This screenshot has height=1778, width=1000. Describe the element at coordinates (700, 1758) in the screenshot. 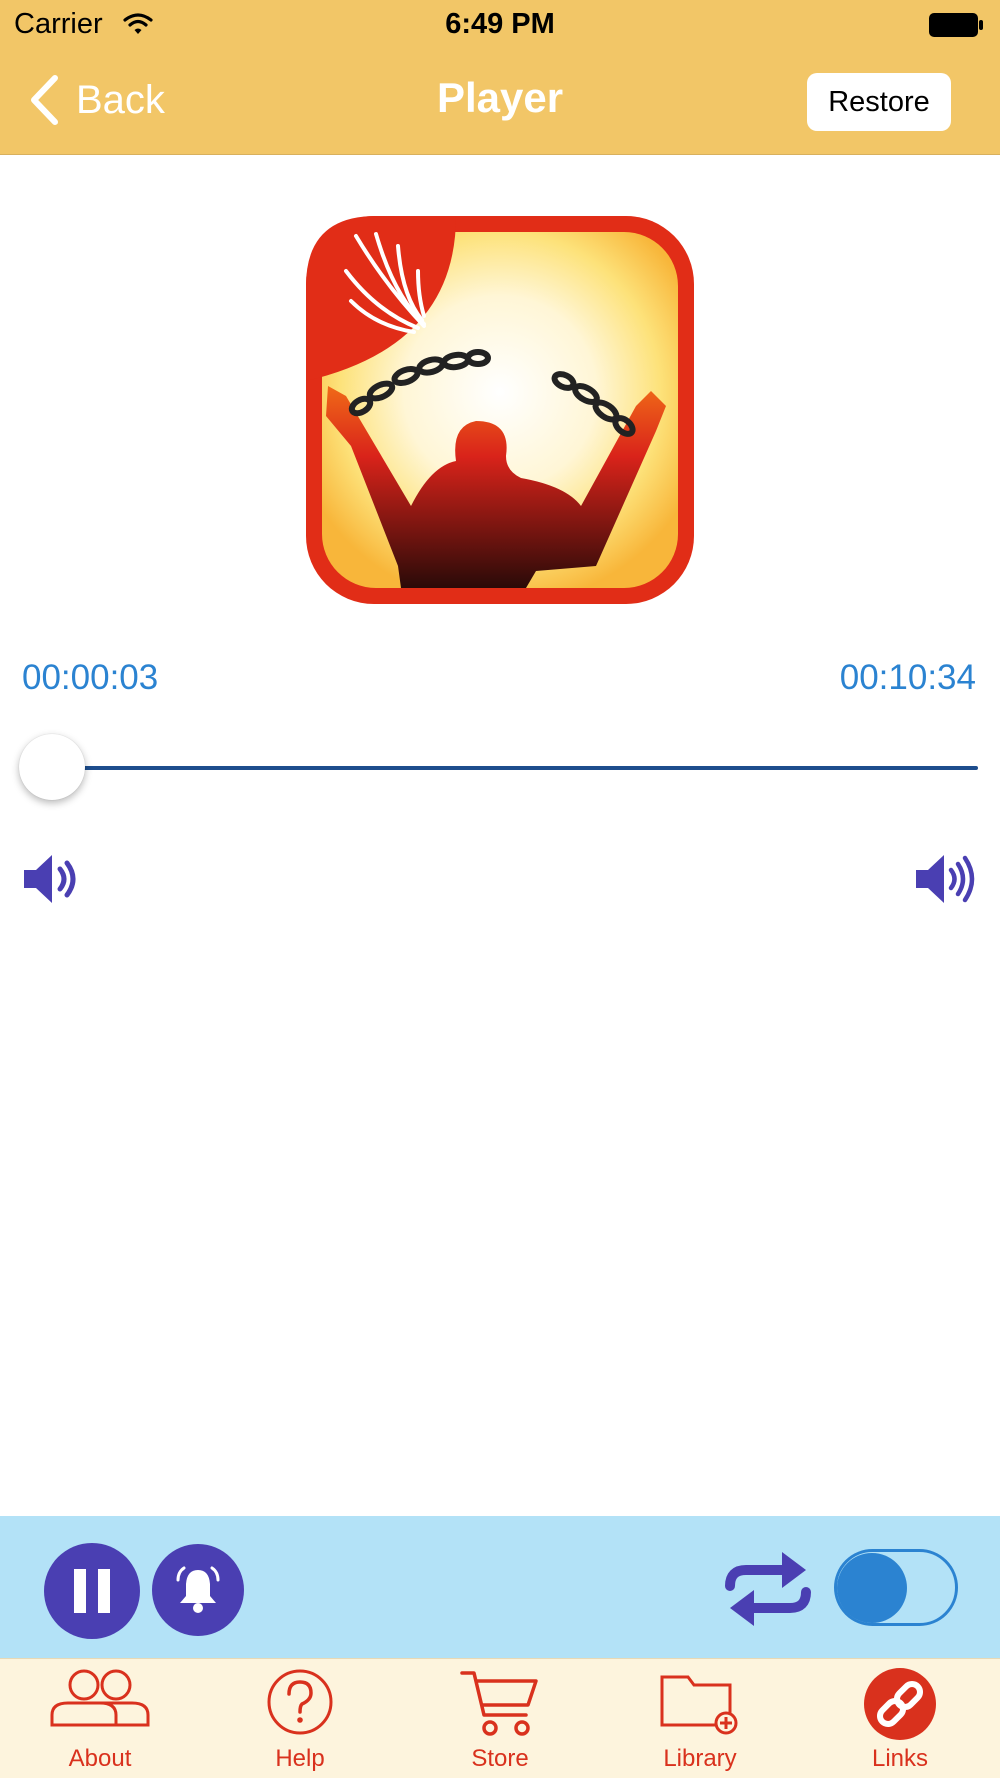

I see `tab-label-library: Library` at that location.